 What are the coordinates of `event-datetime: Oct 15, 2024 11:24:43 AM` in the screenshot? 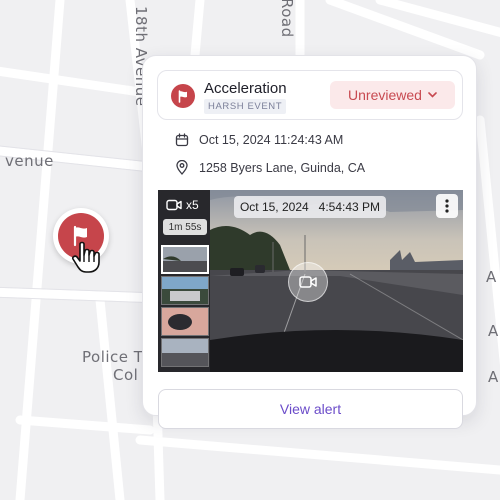 It's located at (271, 140).